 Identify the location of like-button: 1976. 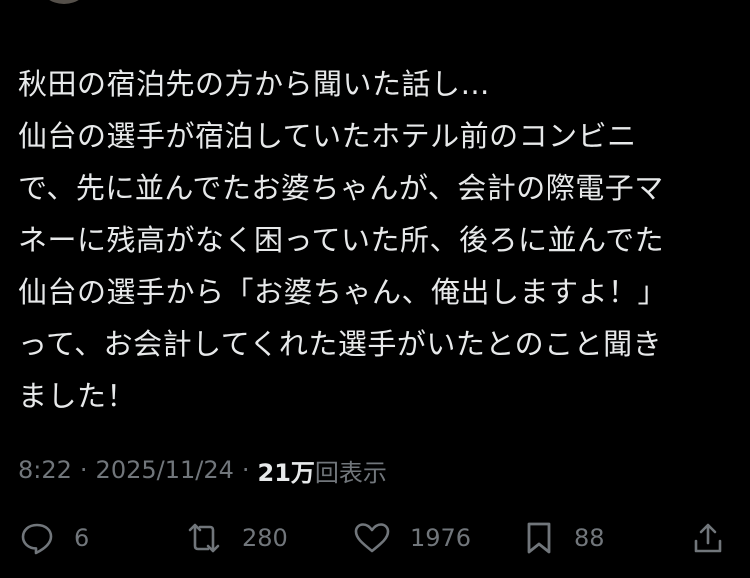
(411, 538).